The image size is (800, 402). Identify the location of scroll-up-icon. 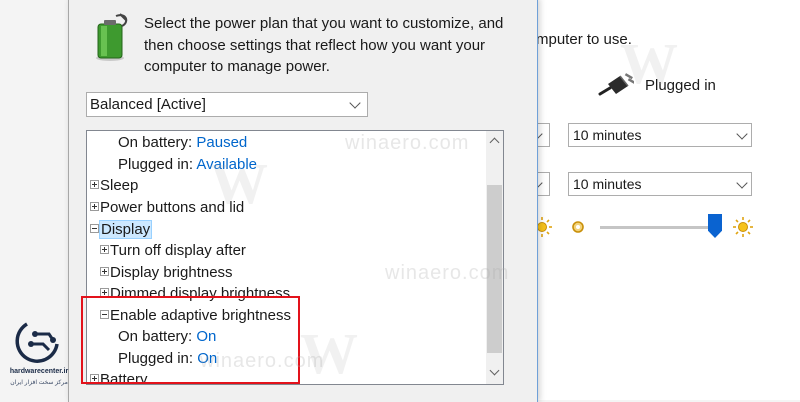
(494, 142).